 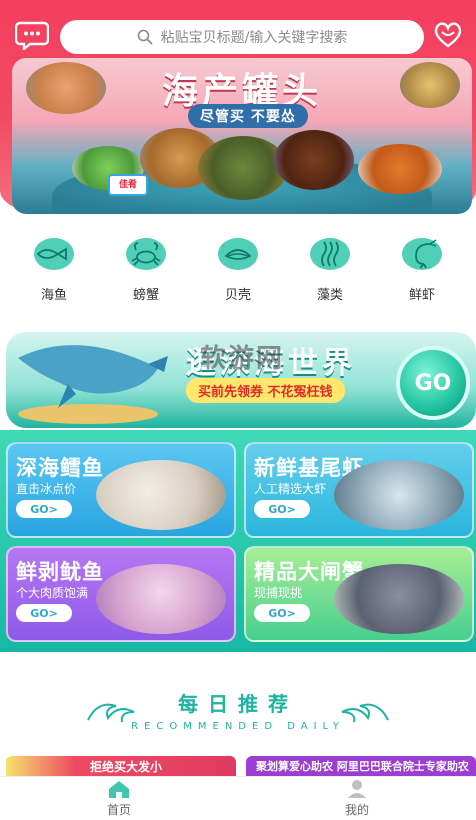 I want to click on strip-left-text: 拒绝买大发小, so click(x=125, y=766).